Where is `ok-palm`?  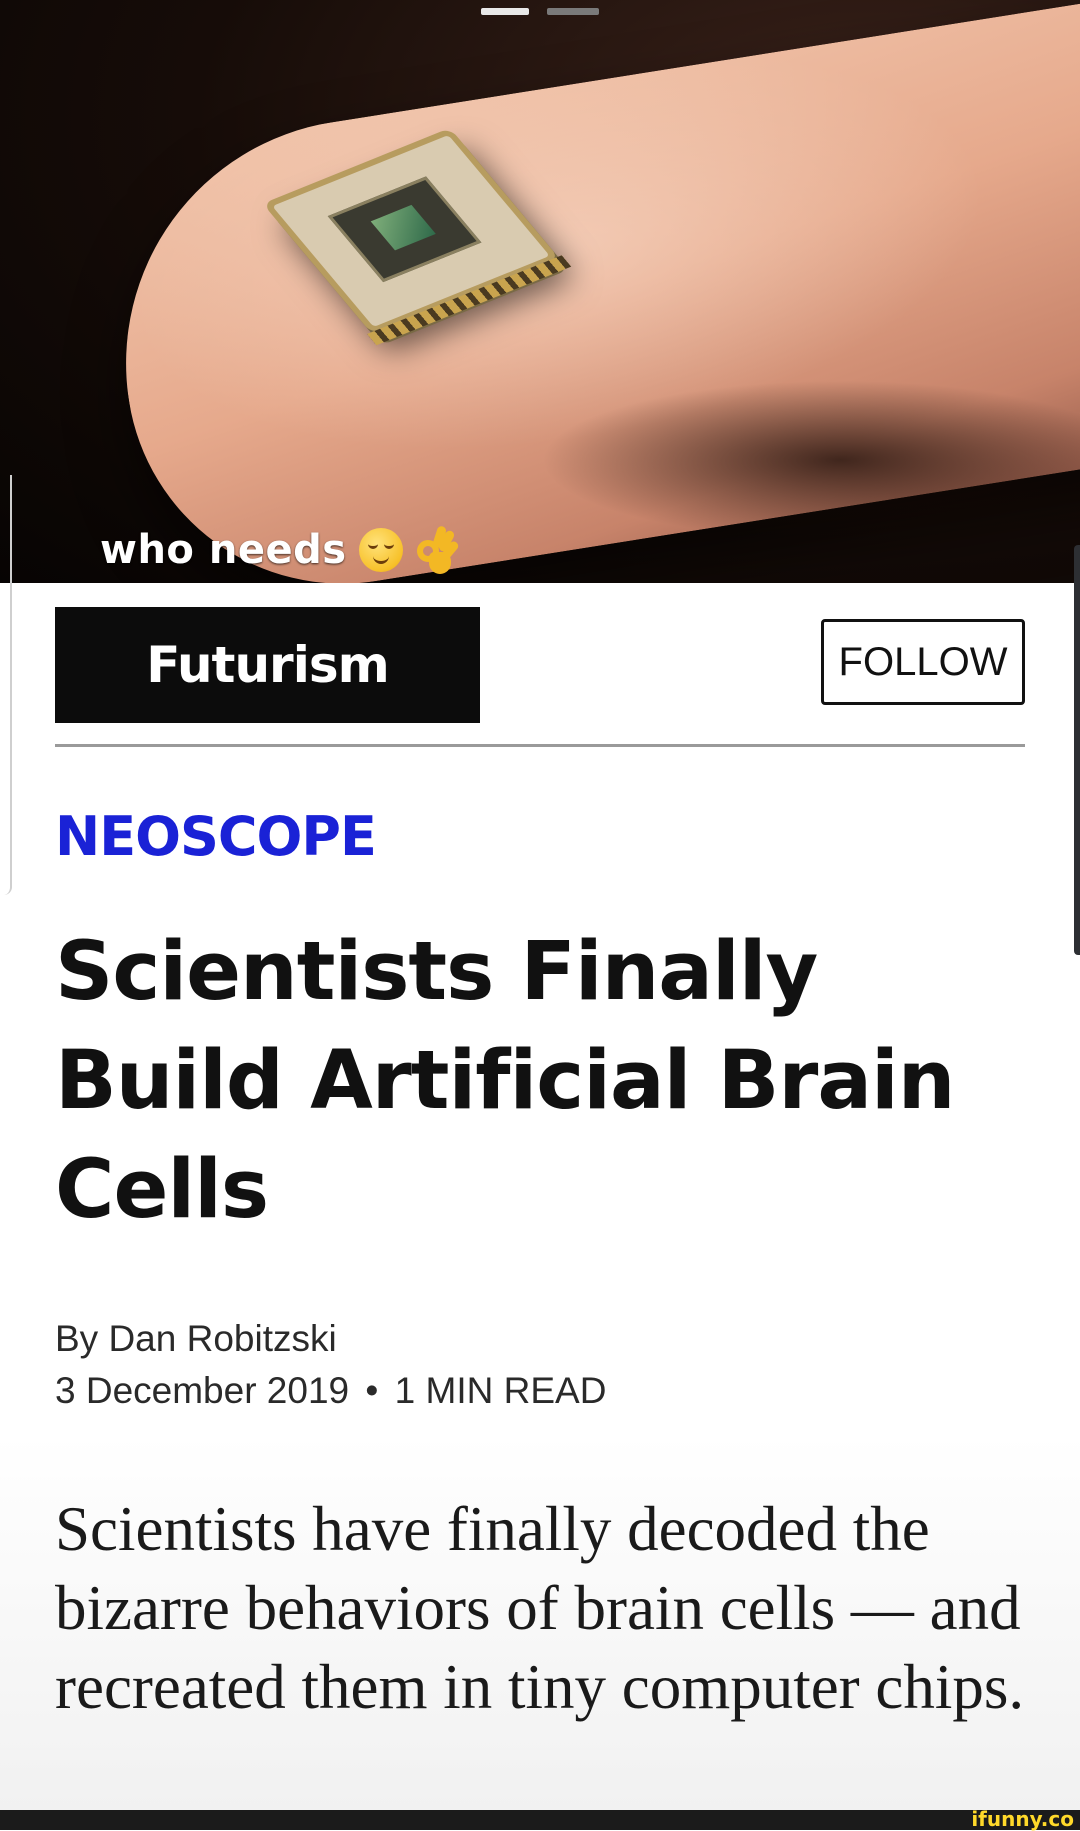 ok-palm is located at coordinates (439, 563).